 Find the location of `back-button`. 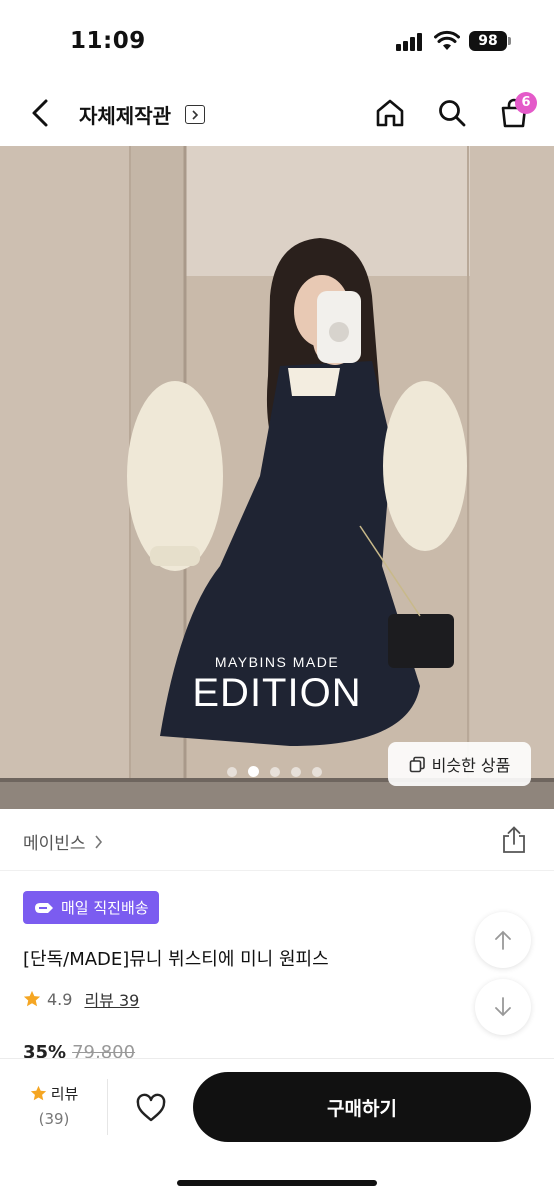

back-button is located at coordinates (40, 113).